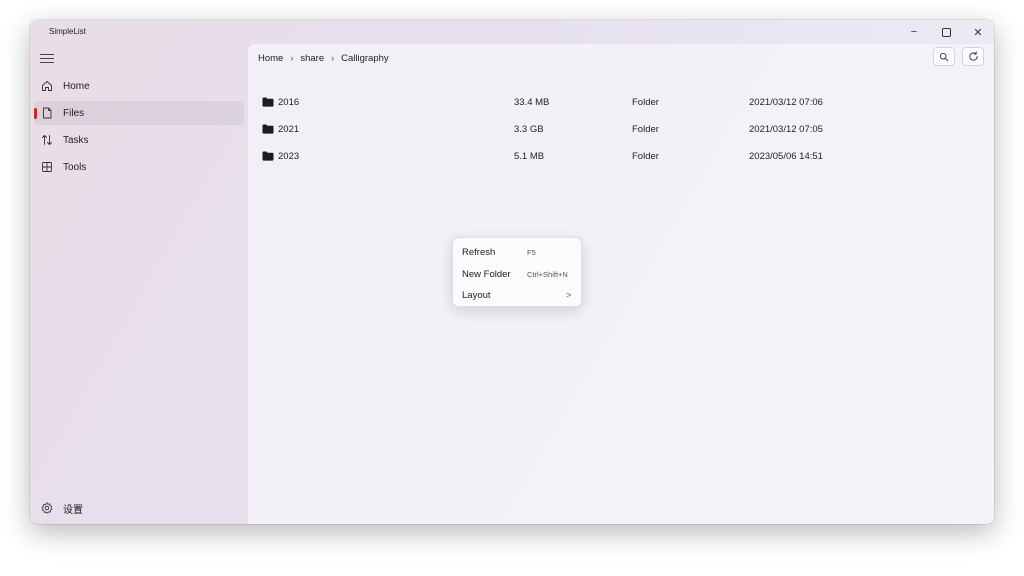 The width and height of the screenshot is (1024, 576). What do you see at coordinates (47, 167) in the screenshot?
I see `grid-icon` at bounding box center [47, 167].